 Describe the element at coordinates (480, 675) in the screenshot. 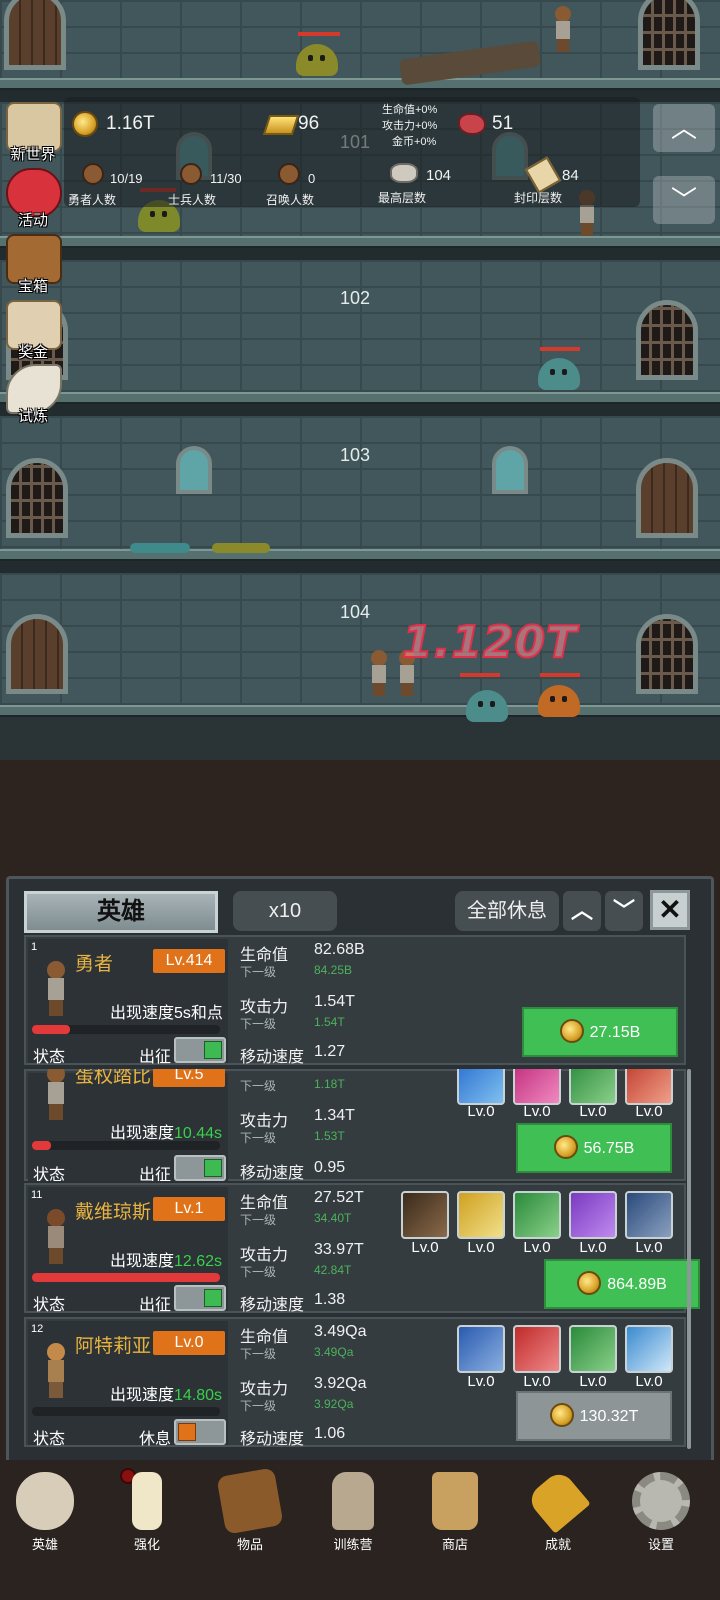

I see `enemy-hp-bar` at that location.